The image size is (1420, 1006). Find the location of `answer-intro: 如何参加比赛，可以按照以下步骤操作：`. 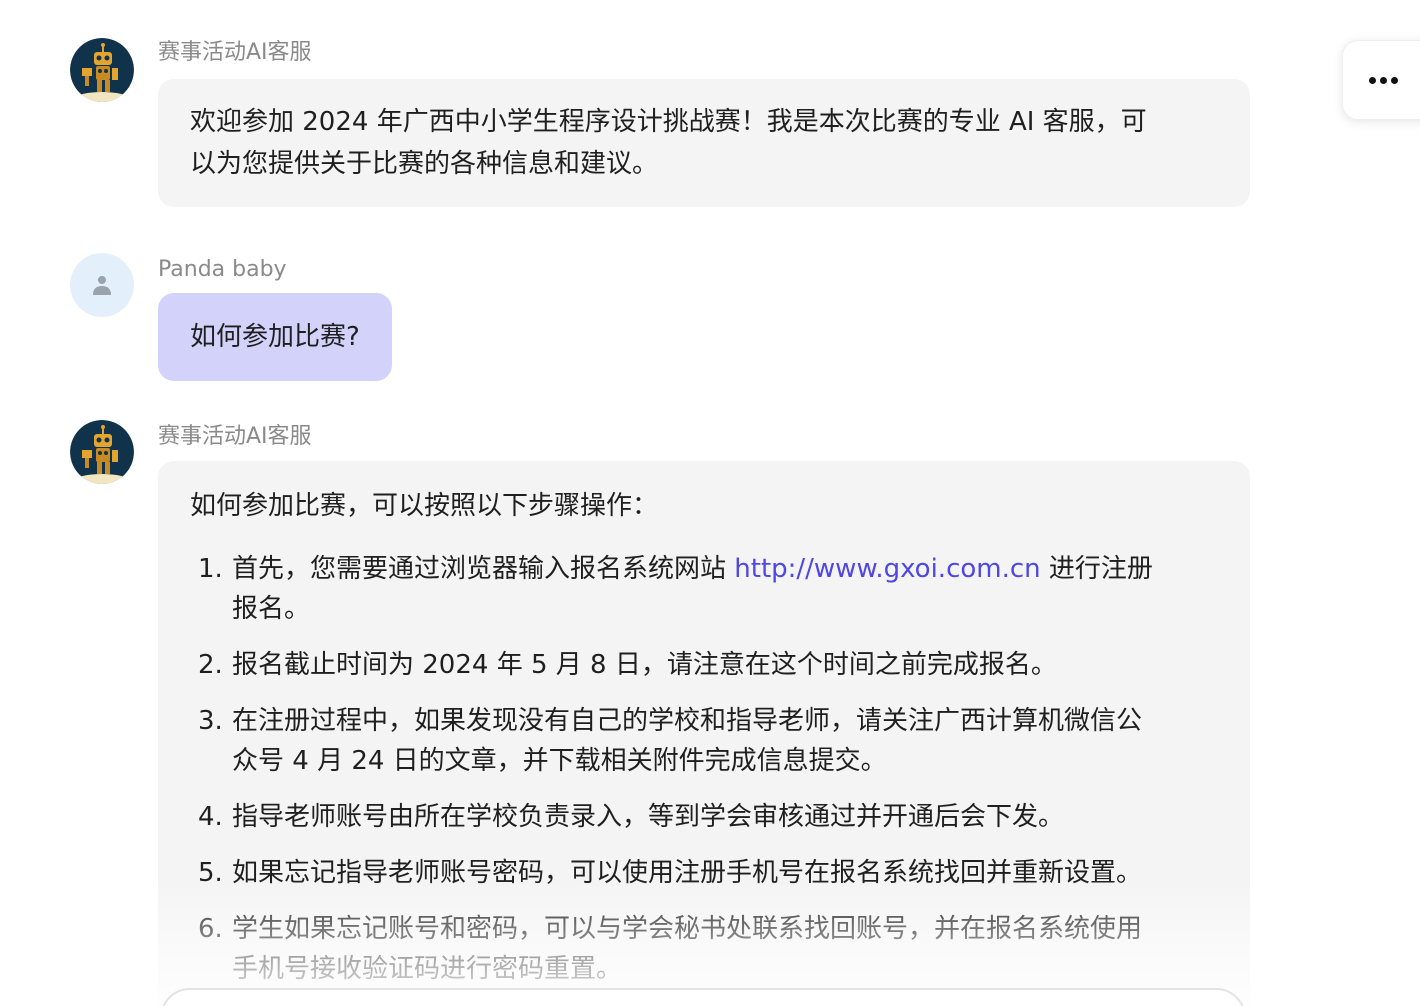

answer-intro: 如何参加比赛，可以按照以下步骤操作： is located at coordinates (424, 506).